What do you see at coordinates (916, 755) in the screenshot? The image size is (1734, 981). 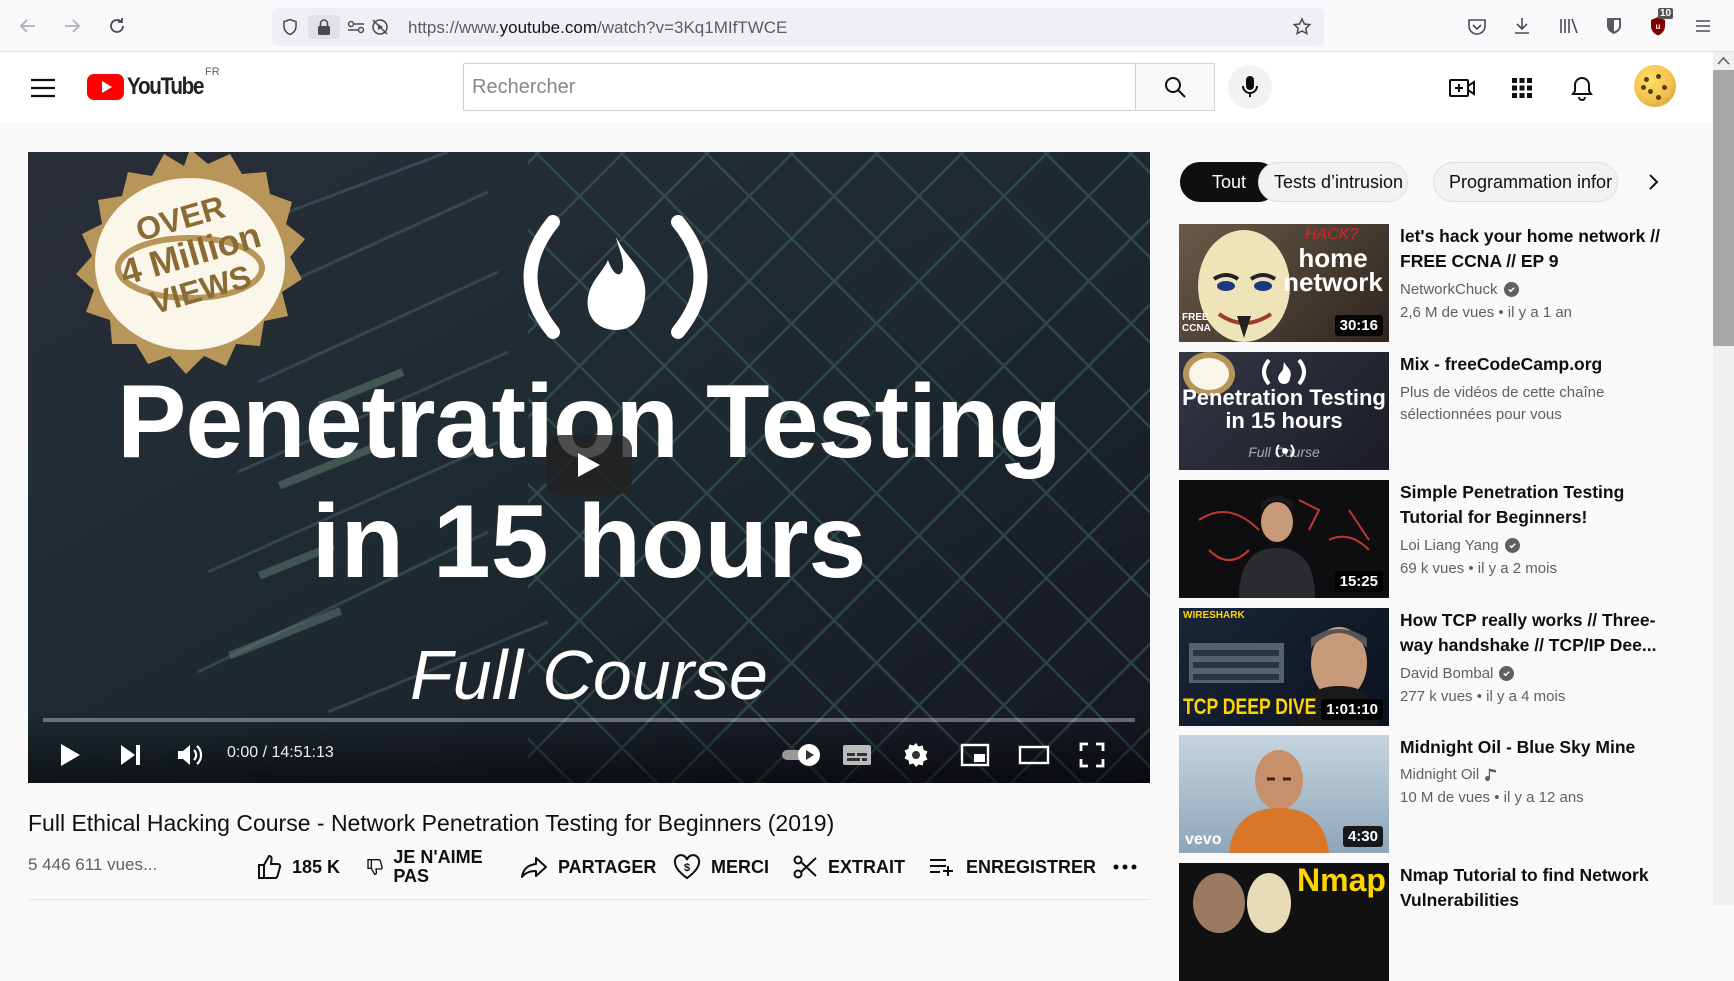 I see `settings-button` at bounding box center [916, 755].